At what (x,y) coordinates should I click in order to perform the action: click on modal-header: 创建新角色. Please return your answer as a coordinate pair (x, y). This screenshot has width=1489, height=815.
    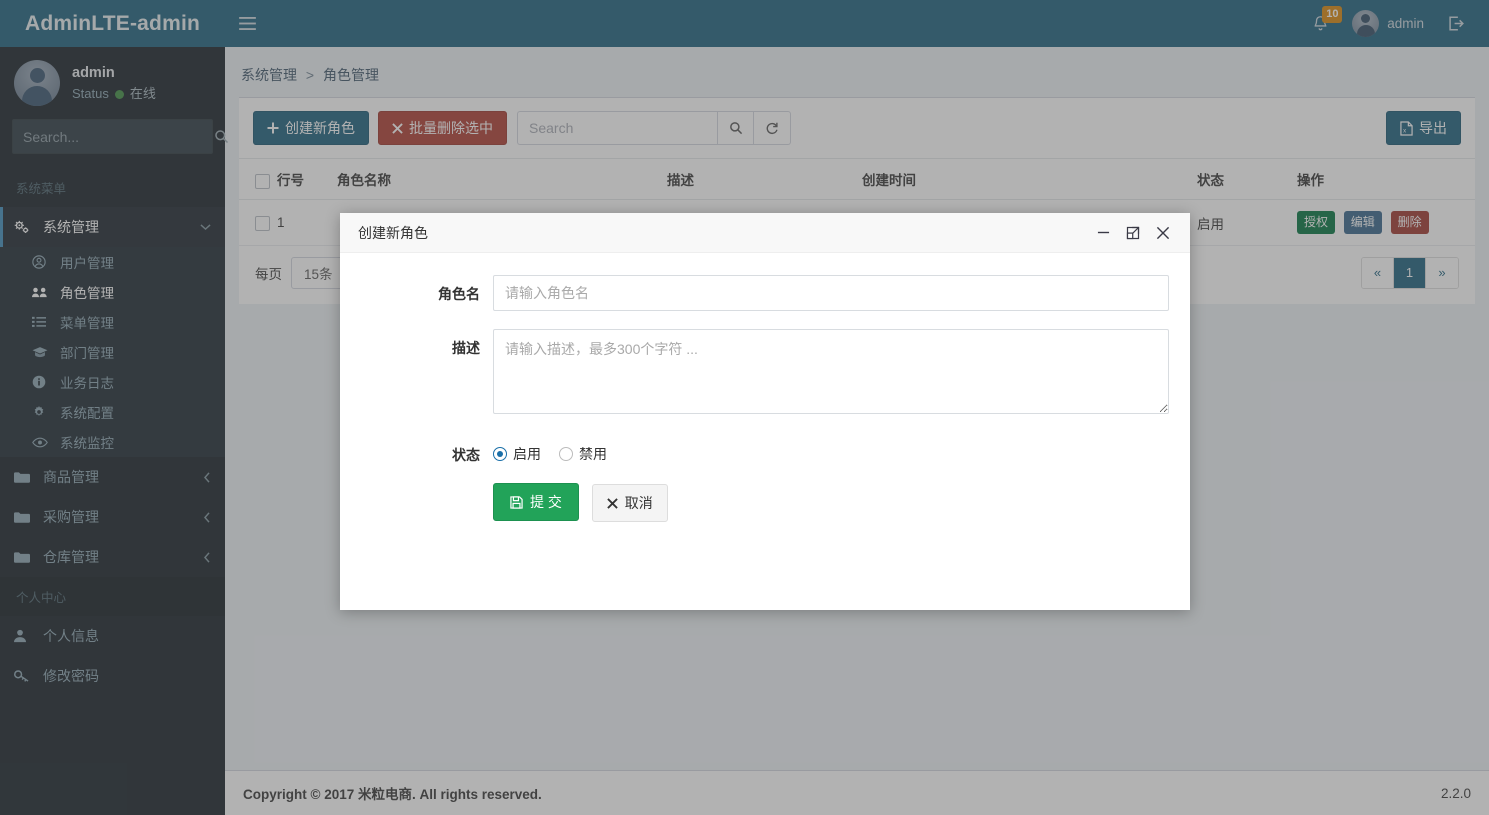
    Looking at the image, I should click on (765, 233).